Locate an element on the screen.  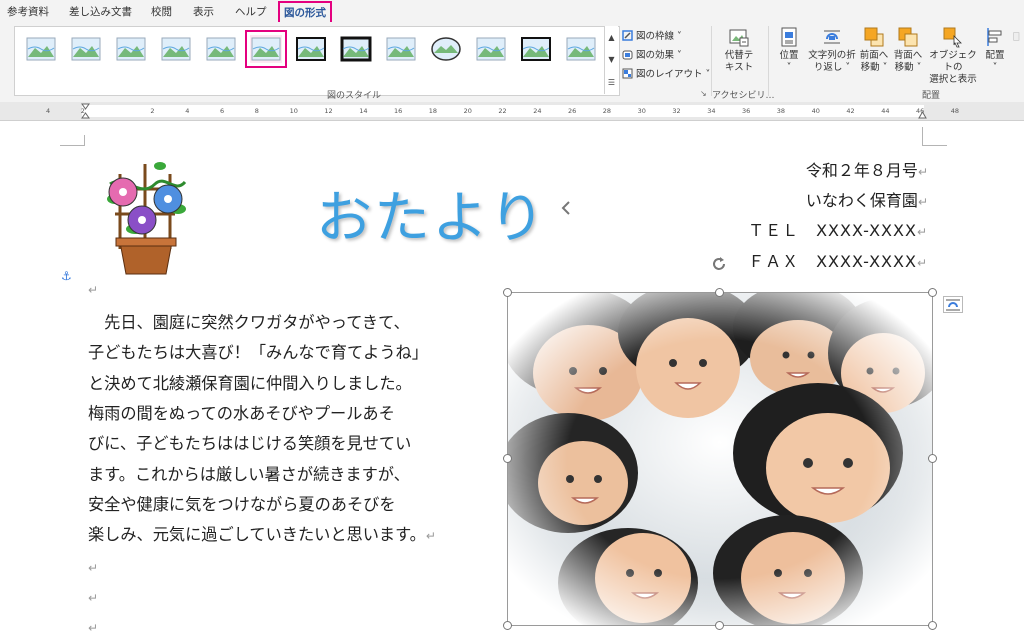
picture-effects-button: 図の効果 ˅ is located at coordinates (652, 54).